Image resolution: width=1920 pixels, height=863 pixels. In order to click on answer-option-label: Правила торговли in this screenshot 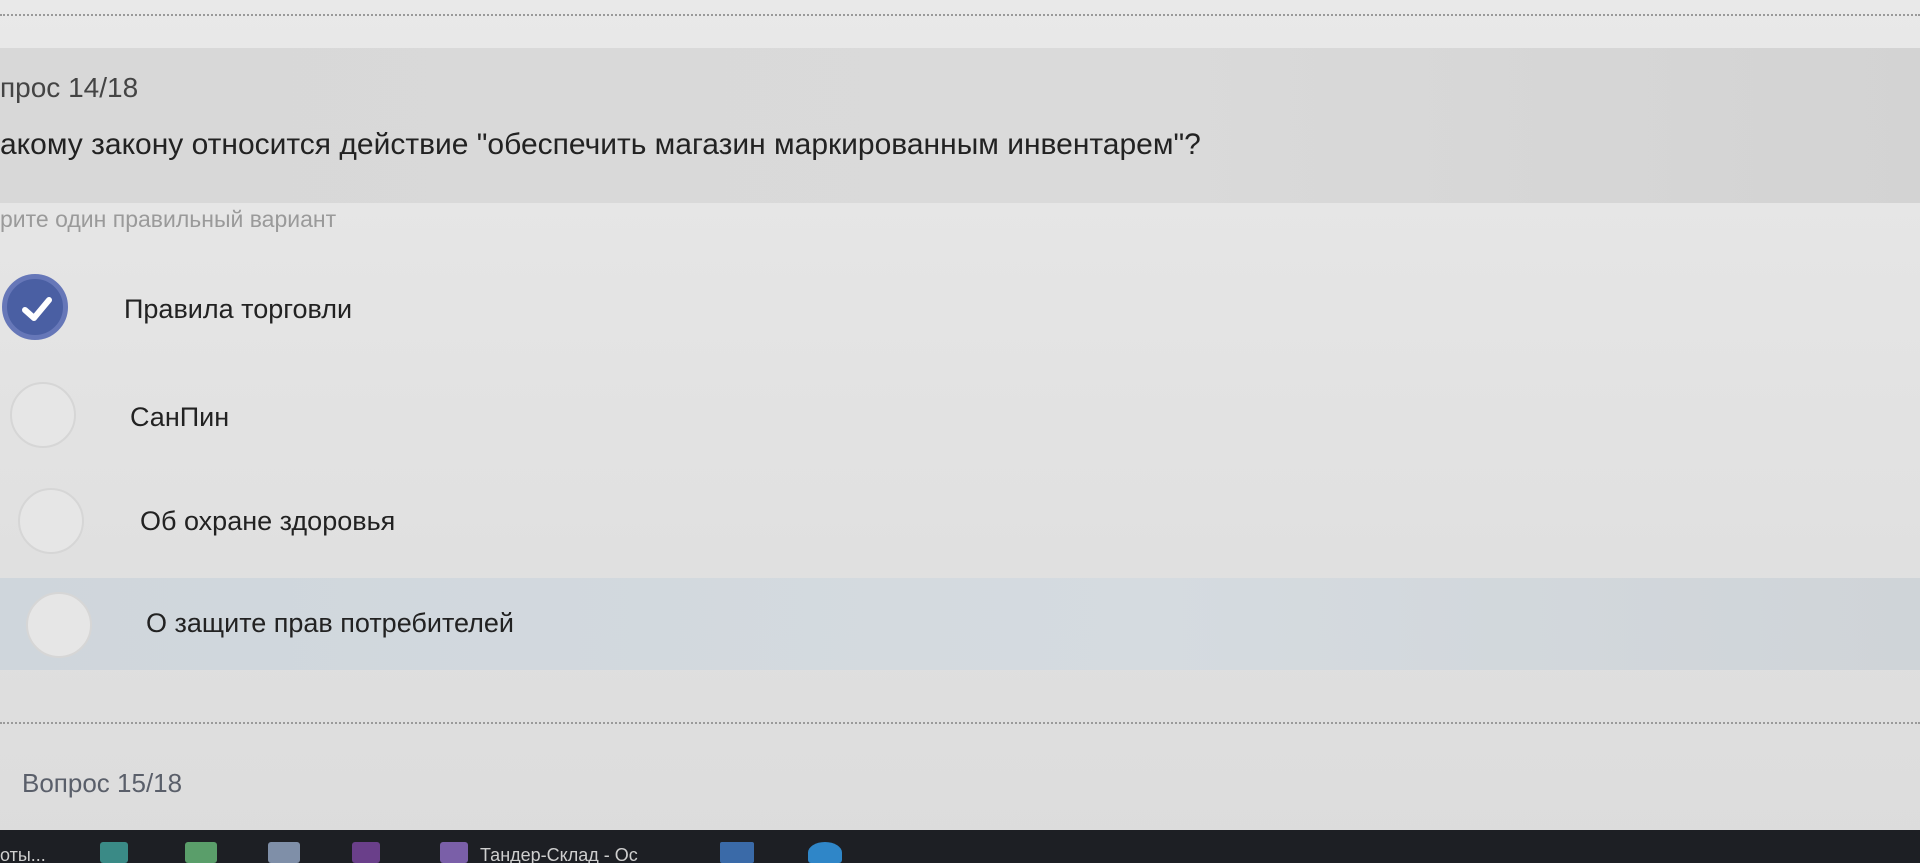, I will do `click(238, 309)`.